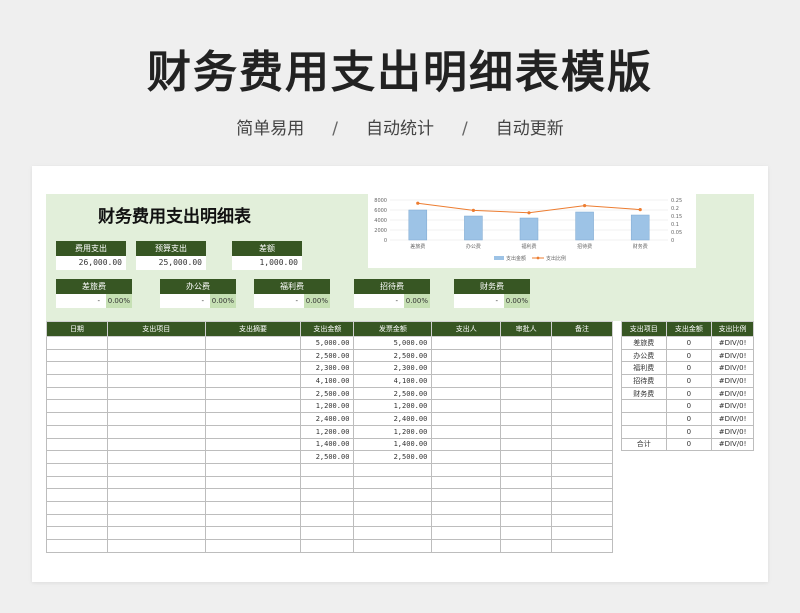 The width and height of the screenshot is (800, 613). Describe the element at coordinates (91, 263) in the screenshot. I see `kpi-value: 26,000.00` at that location.